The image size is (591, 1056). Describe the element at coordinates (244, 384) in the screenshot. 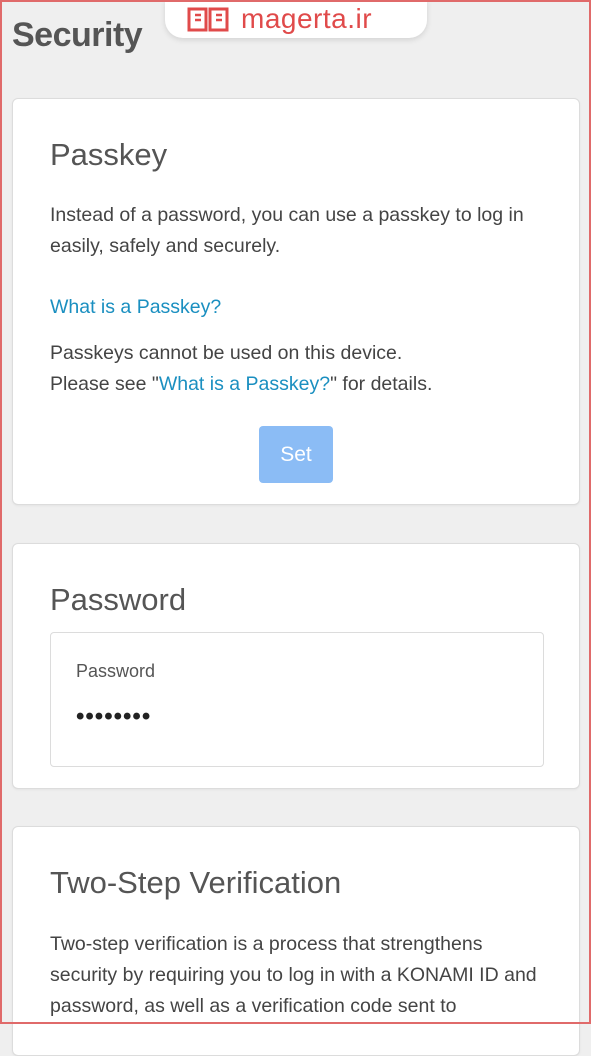

I see `notice-passkey-link: What is a Passkey?` at that location.